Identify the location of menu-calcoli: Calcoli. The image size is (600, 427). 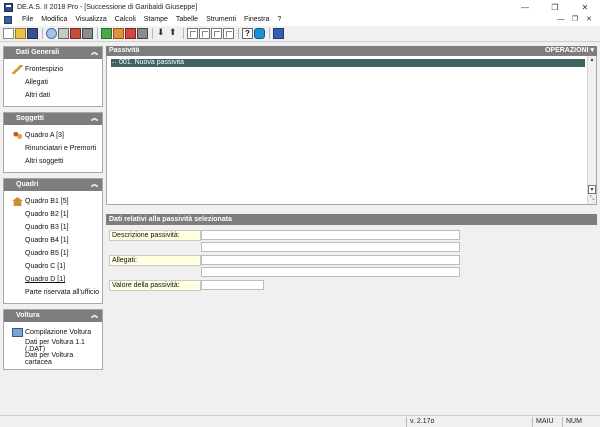
(125, 20).